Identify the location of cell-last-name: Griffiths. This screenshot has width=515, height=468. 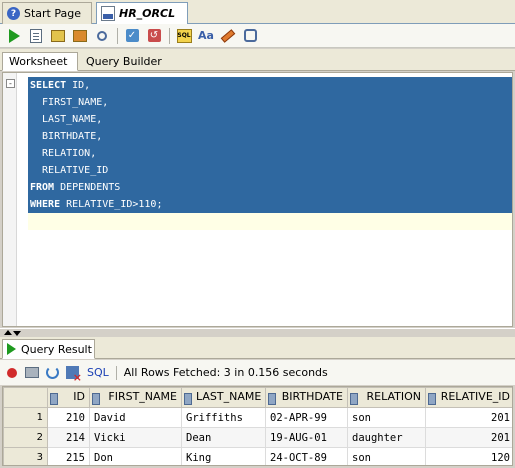
(223, 417).